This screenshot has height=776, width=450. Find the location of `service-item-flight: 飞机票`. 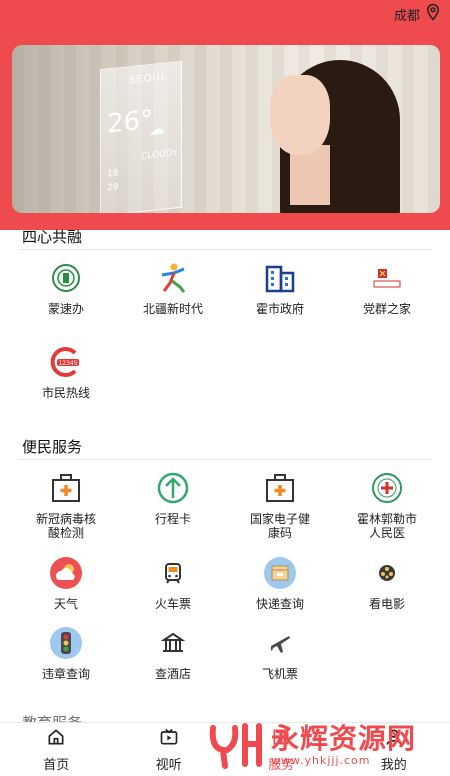

service-item-flight: 飞机票 is located at coordinates (280, 653).